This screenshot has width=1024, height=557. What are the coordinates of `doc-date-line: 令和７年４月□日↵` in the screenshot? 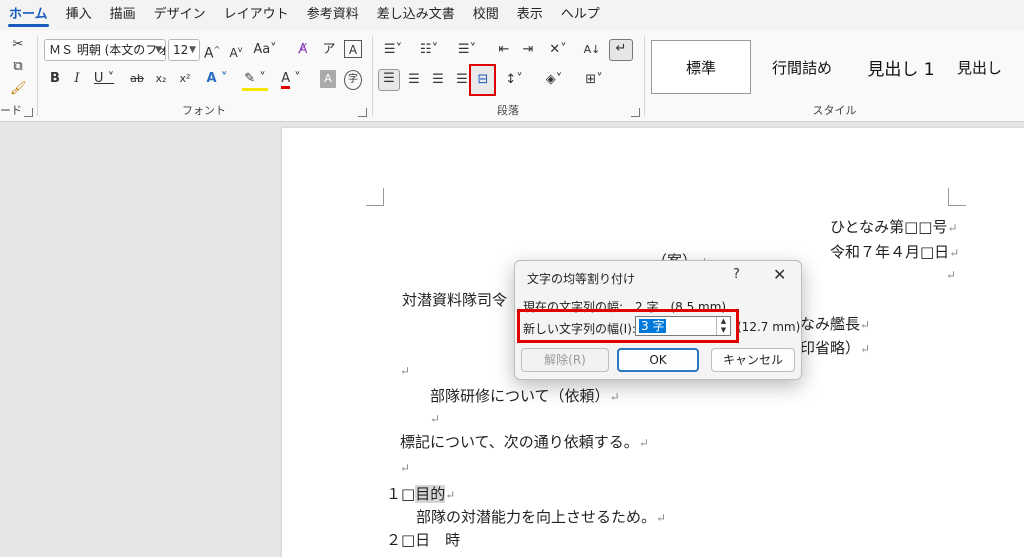 It's located at (894, 251).